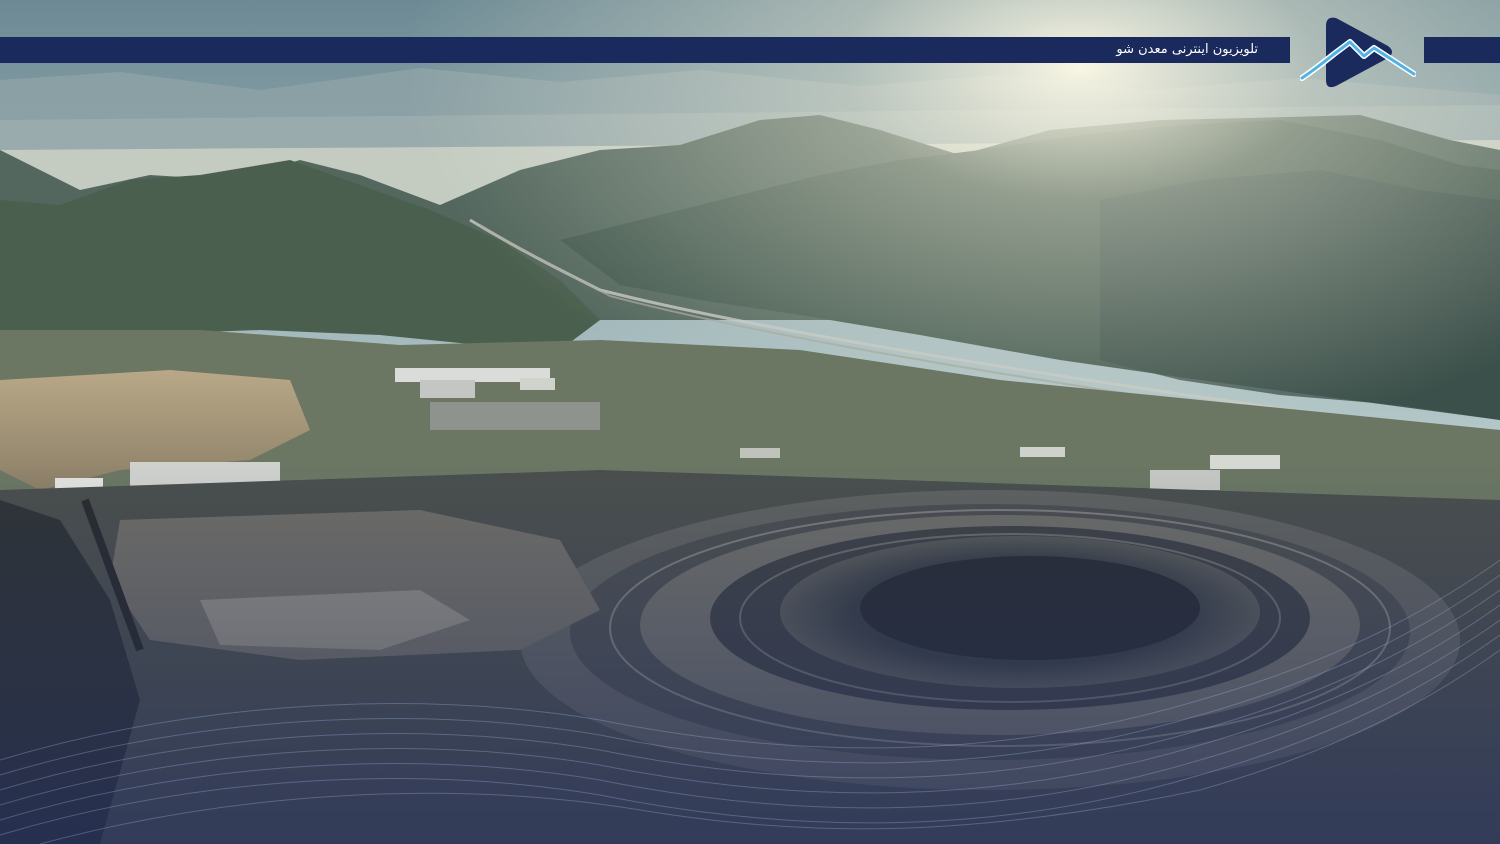 The image size is (1500, 844). I want to click on mountain-play-icon, so click(1358, 52).